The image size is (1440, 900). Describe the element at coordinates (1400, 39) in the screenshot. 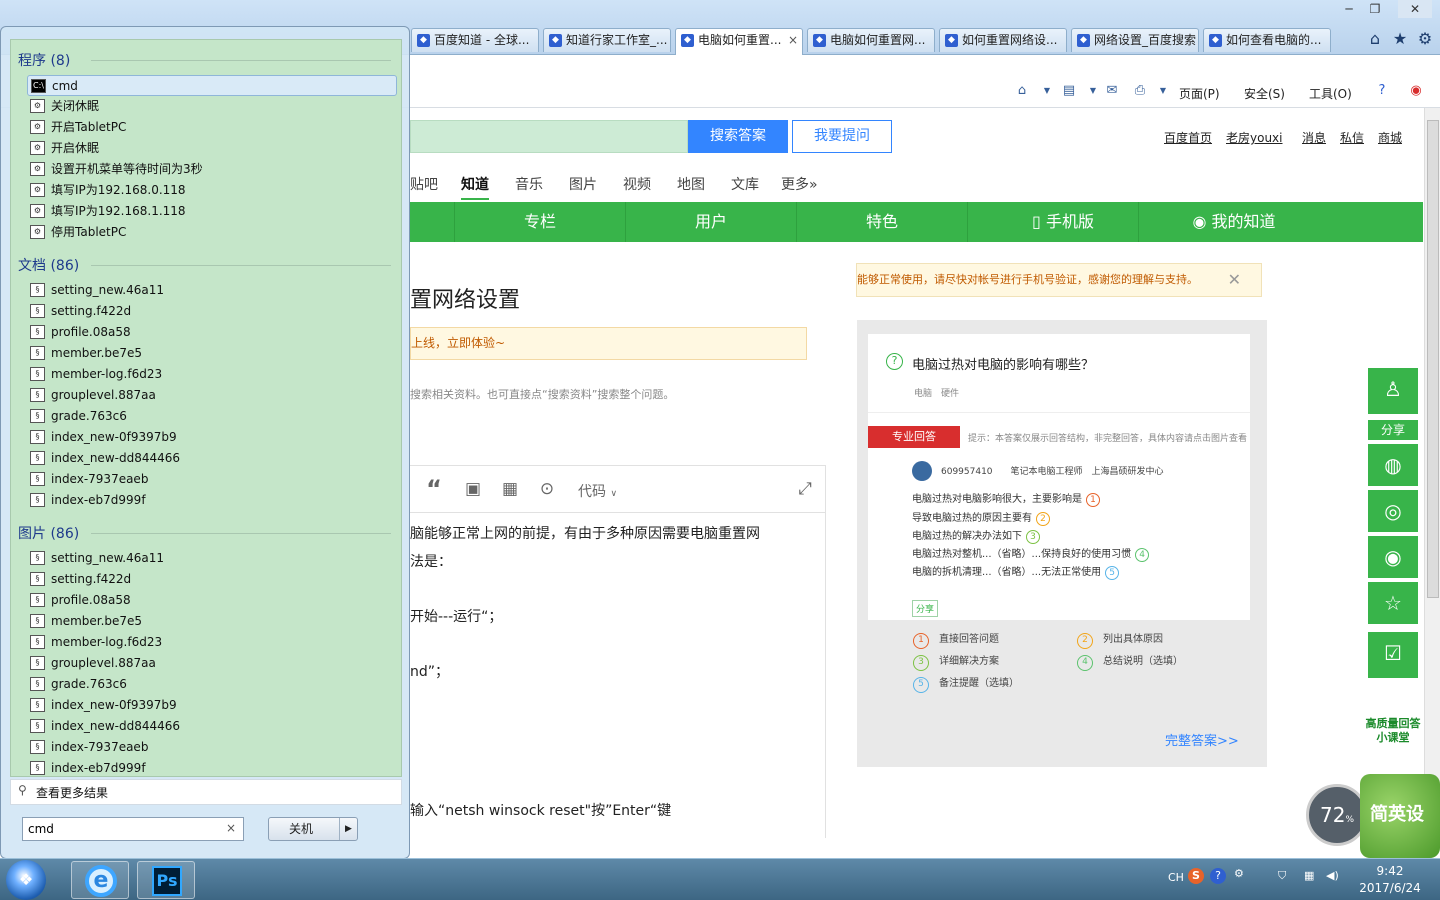

I see `favorites-star-icon: ★` at that location.